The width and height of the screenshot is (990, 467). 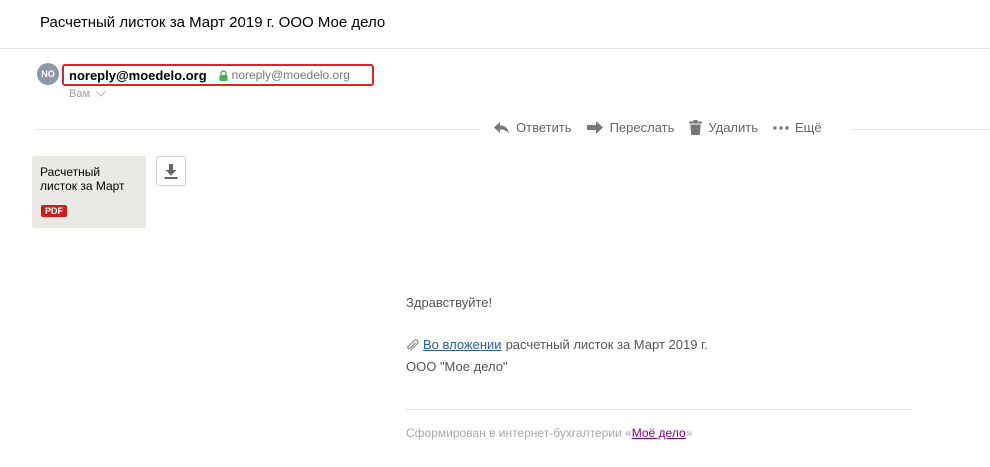 I want to click on paperclip-icon, so click(x=413, y=344).